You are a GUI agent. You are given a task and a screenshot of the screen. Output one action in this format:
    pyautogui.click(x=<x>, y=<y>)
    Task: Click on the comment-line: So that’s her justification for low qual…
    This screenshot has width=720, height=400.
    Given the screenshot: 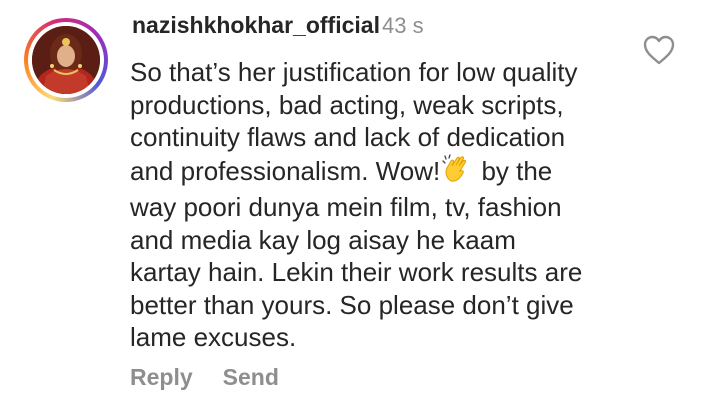 What is the action you would take?
    pyautogui.click(x=354, y=72)
    